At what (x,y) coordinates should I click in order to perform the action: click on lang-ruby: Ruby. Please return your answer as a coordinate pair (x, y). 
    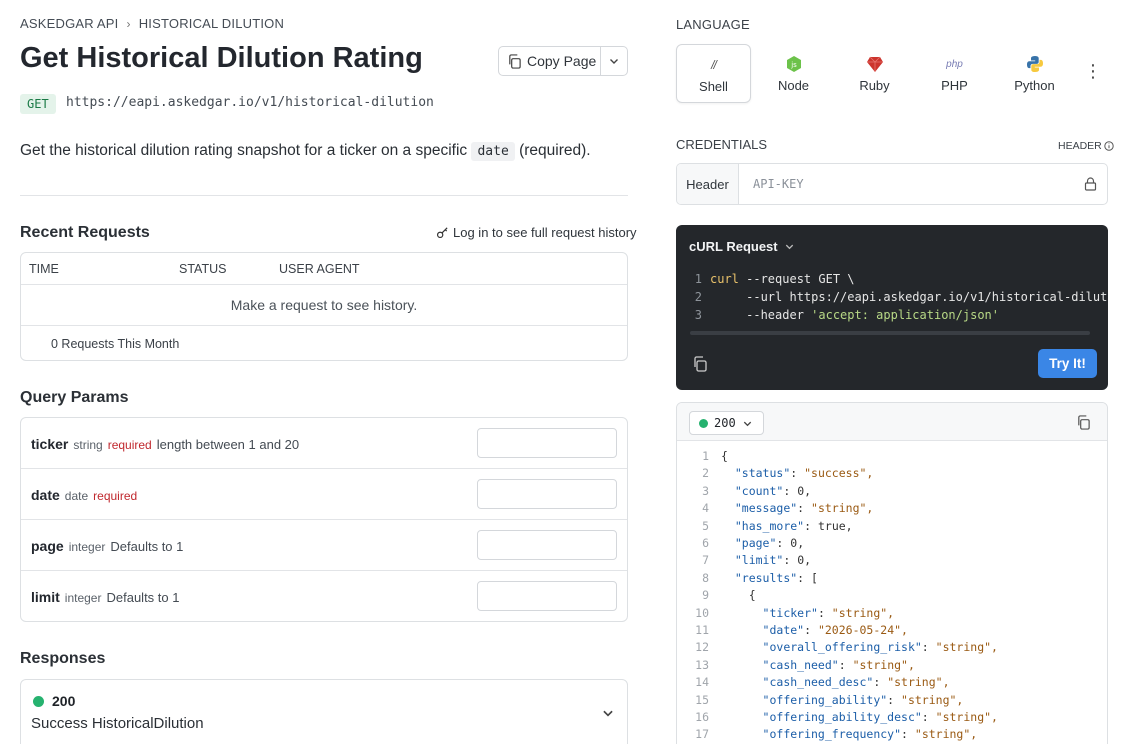
    Looking at the image, I should click on (874, 73).